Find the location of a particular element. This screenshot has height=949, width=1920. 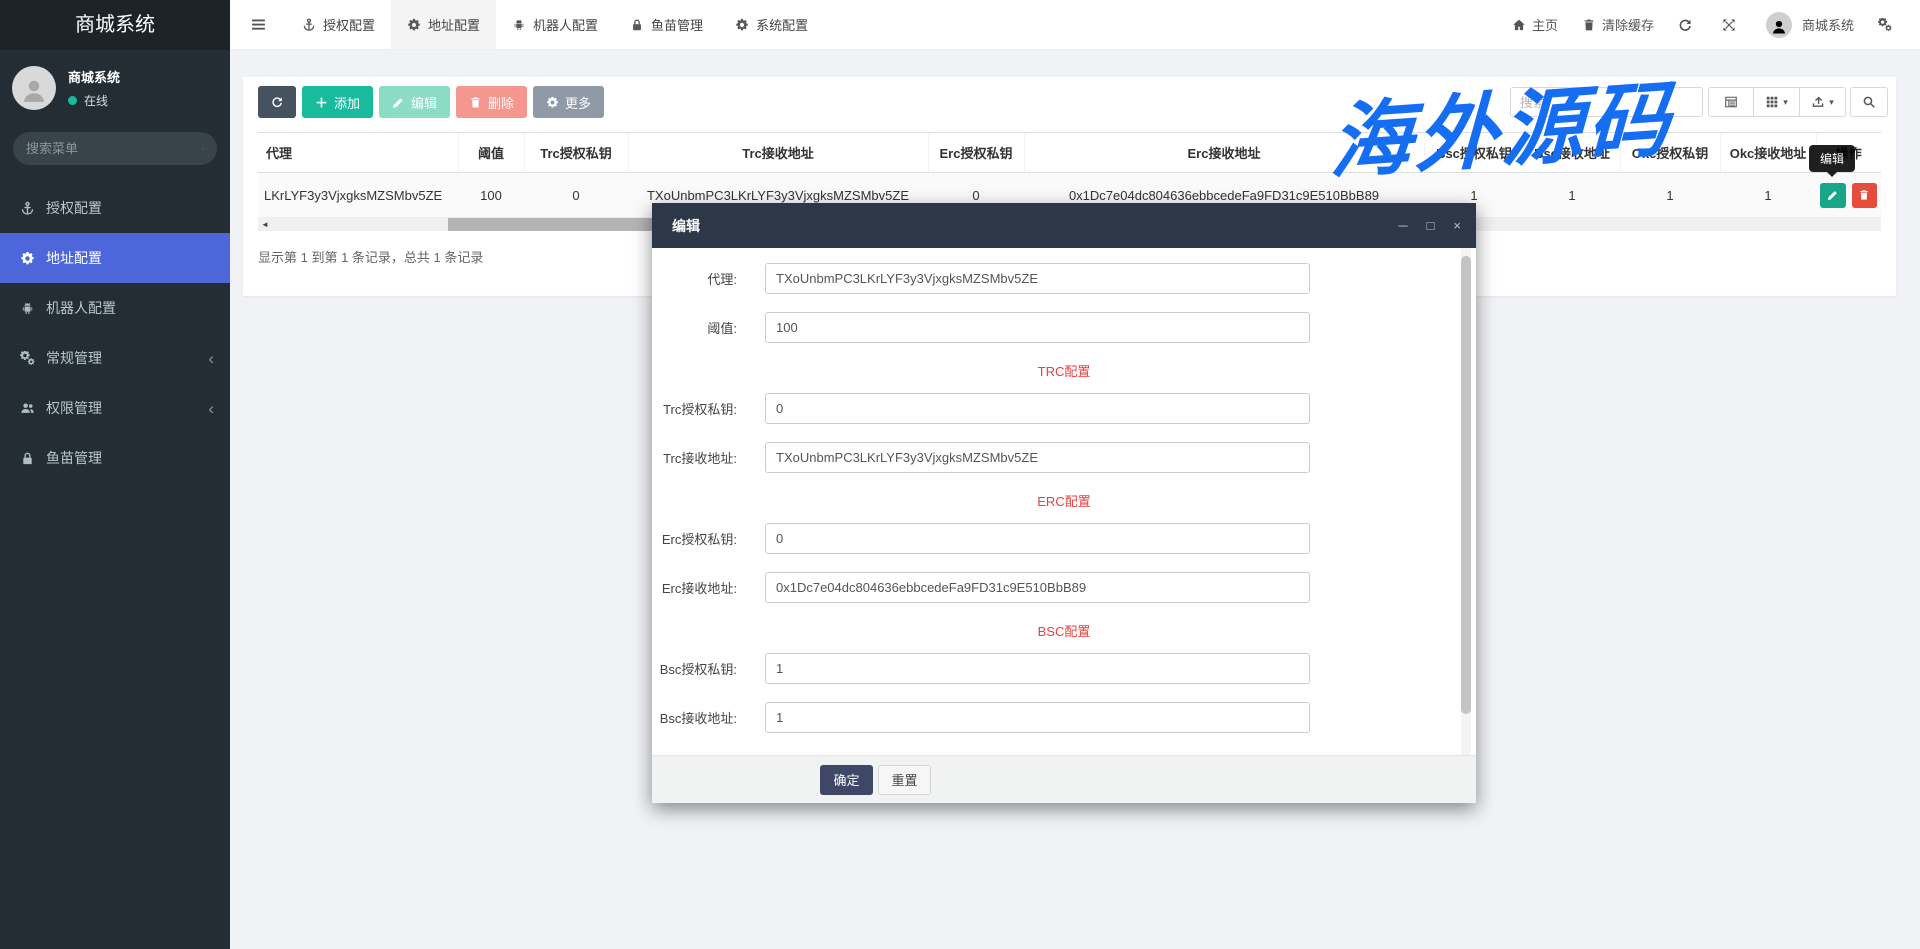

col-trc-key: Trc授权私钥 is located at coordinates (575, 152).